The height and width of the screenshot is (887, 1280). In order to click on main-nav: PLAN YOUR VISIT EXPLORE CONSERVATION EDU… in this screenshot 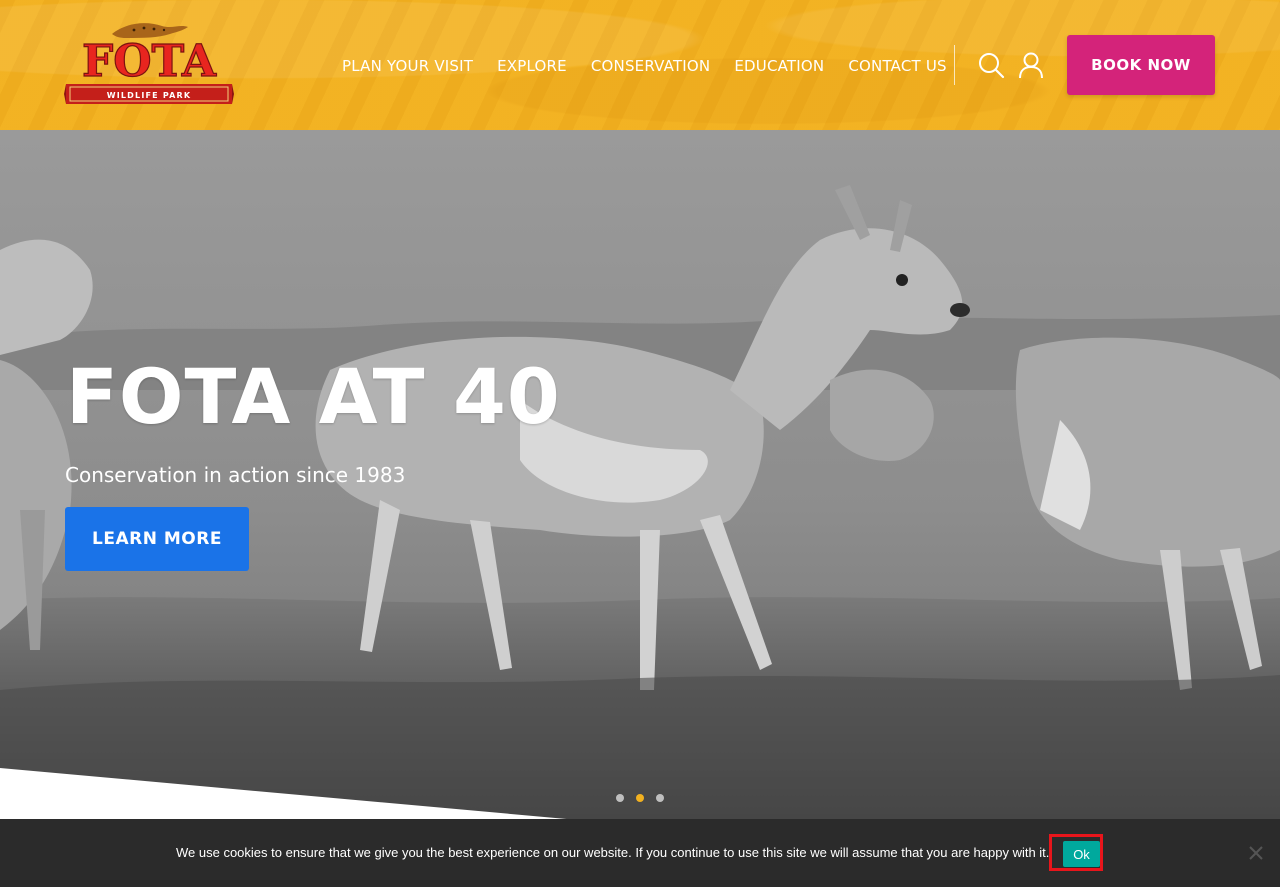, I will do `click(644, 66)`.